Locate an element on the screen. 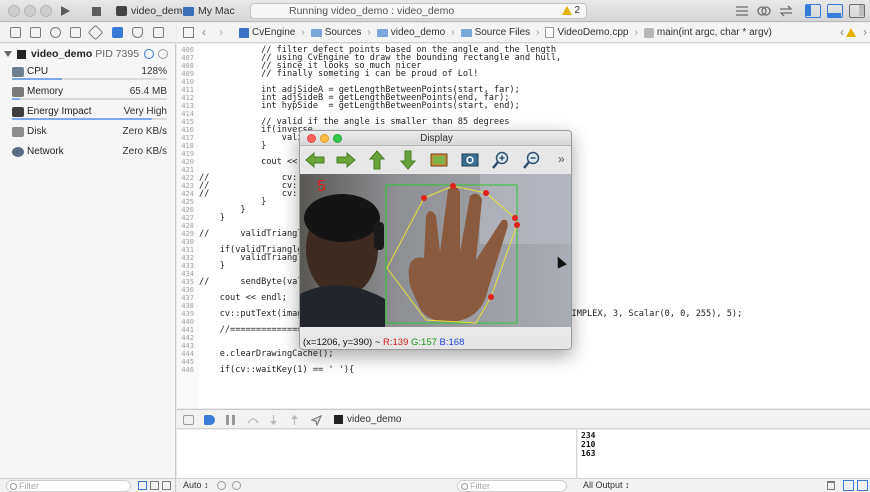 Image resolution: width=870 pixels, height=492 pixels. gauge-label: Memory is located at coordinates (45, 91).